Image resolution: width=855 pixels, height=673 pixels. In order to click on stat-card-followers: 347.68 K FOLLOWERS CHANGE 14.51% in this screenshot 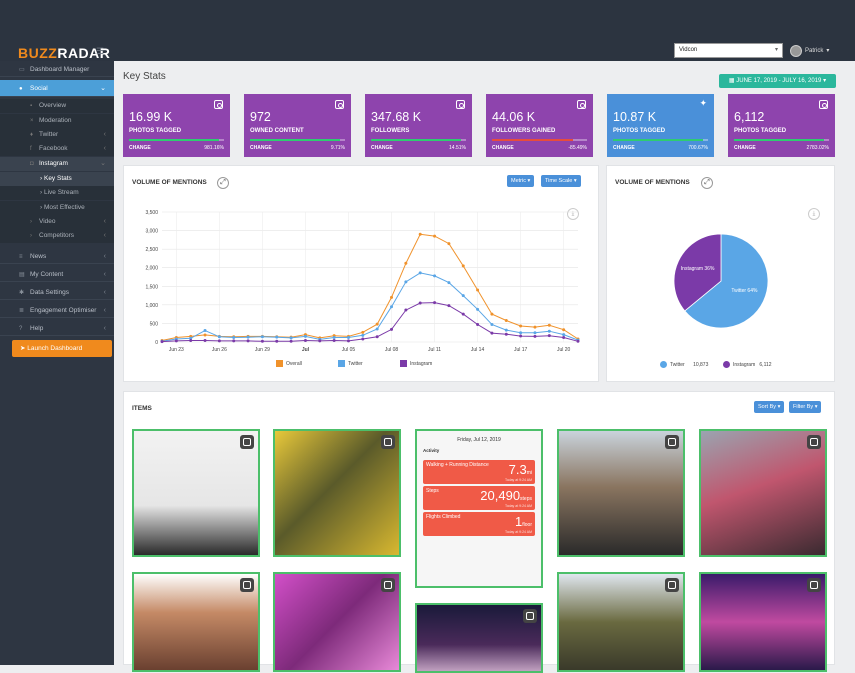, I will do `click(418, 125)`.